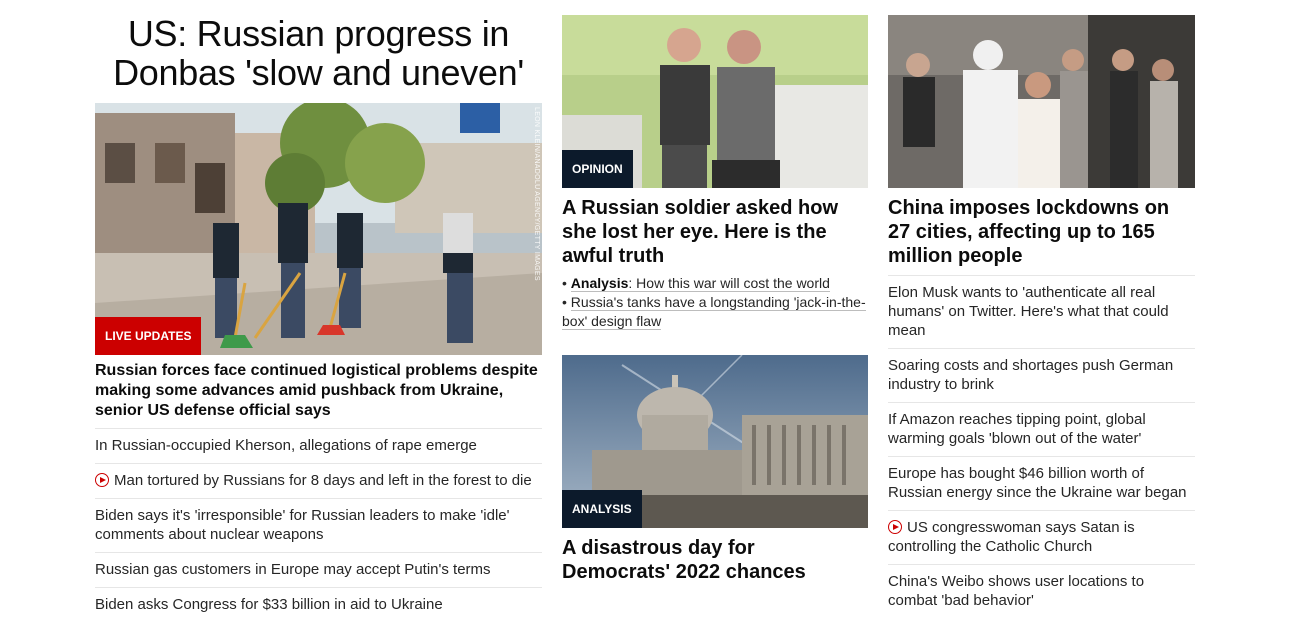  What do you see at coordinates (599, 283) in the screenshot?
I see `analysis-label: Analysis` at bounding box center [599, 283].